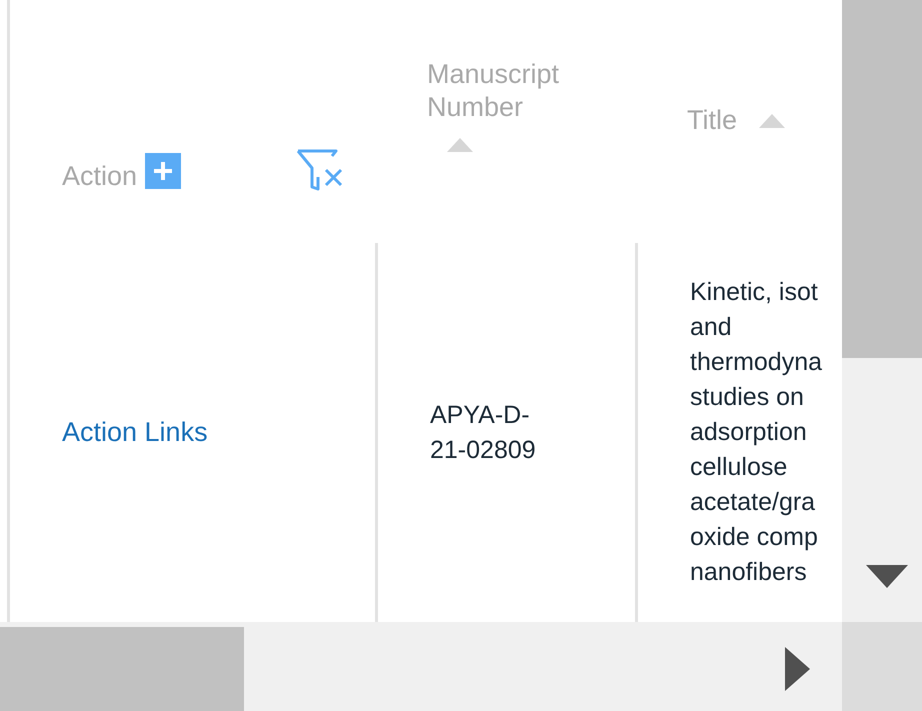 Image resolution: width=922 pixels, height=711 pixels. What do you see at coordinates (887, 576) in the screenshot?
I see `scroll-down-arrow-icon` at bounding box center [887, 576].